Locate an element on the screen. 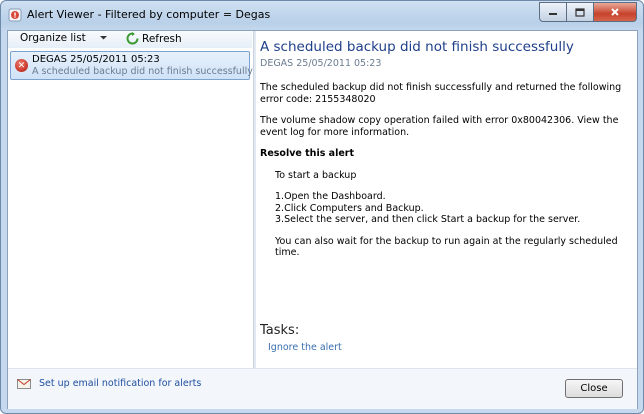 This screenshot has width=644, height=414. minimize-icon is located at coordinates (553, 14).